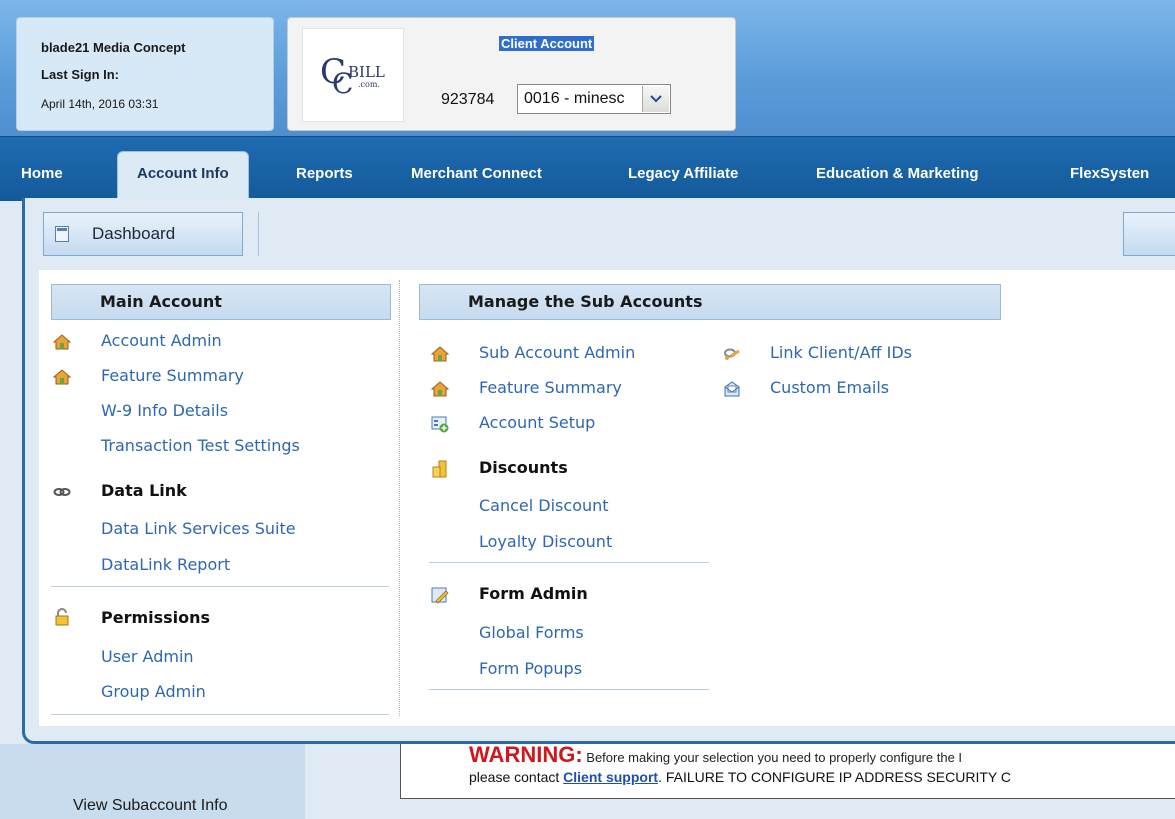  I want to click on view-subaccount-info-link: View Subaccount Info, so click(150, 806).